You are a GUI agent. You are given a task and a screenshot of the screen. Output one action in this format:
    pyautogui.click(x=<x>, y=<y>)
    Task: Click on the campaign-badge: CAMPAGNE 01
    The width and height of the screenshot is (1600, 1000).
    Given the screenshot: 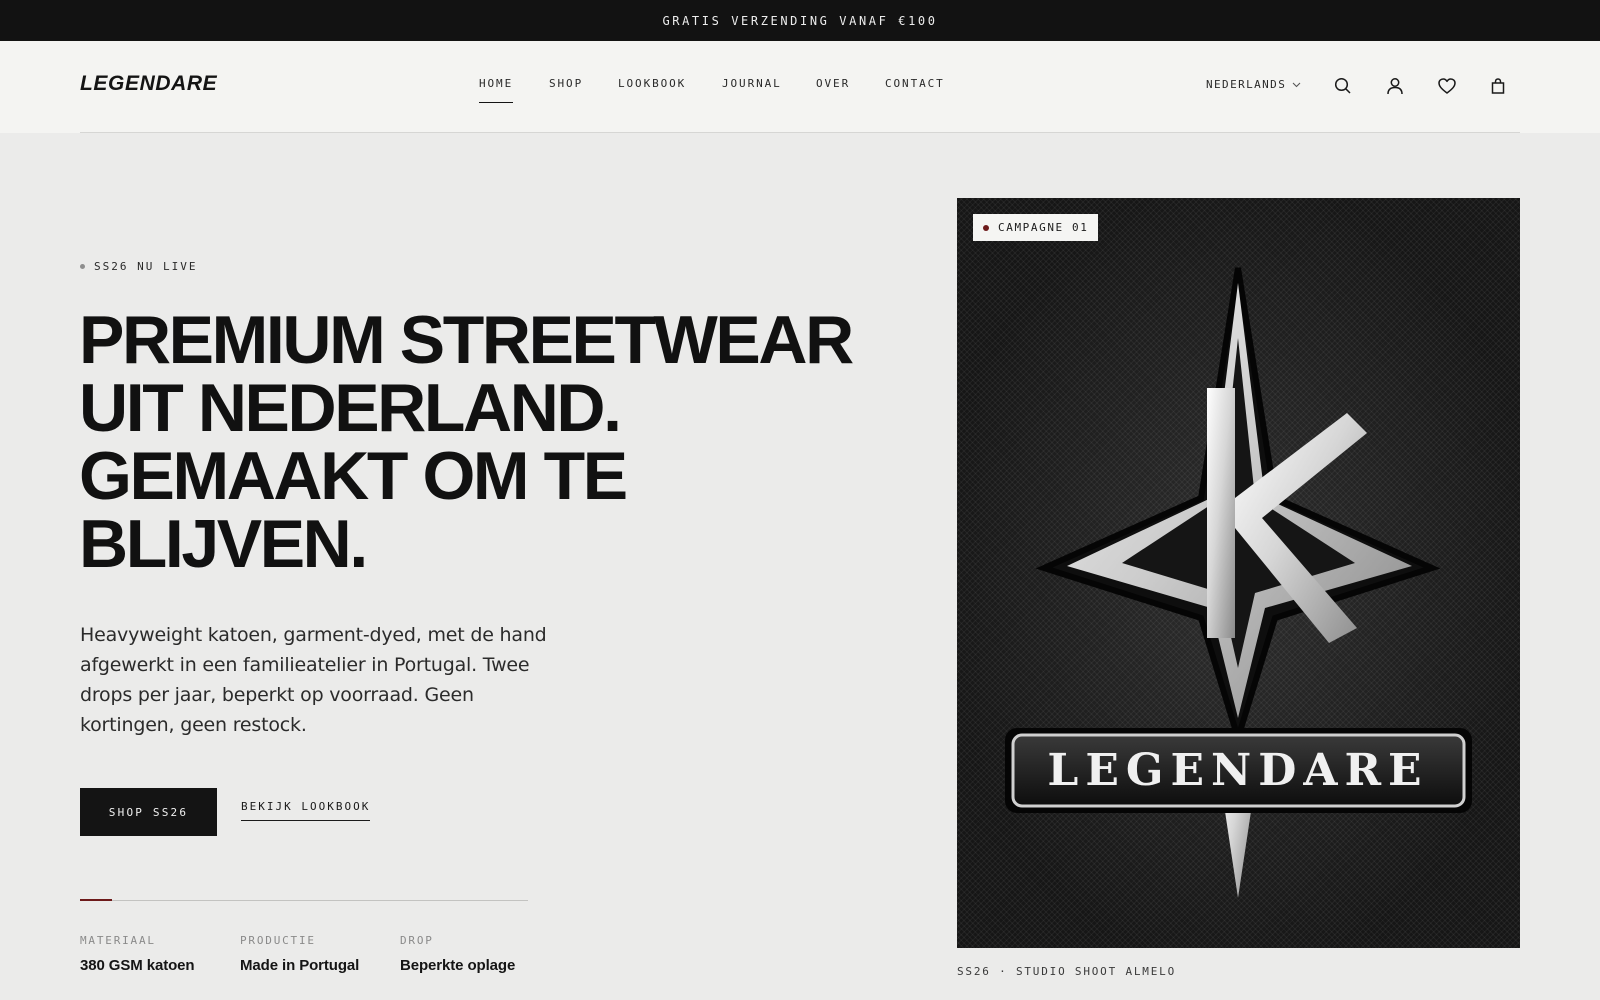 What is the action you would take?
    pyautogui.click(x=1036, y=227)
    